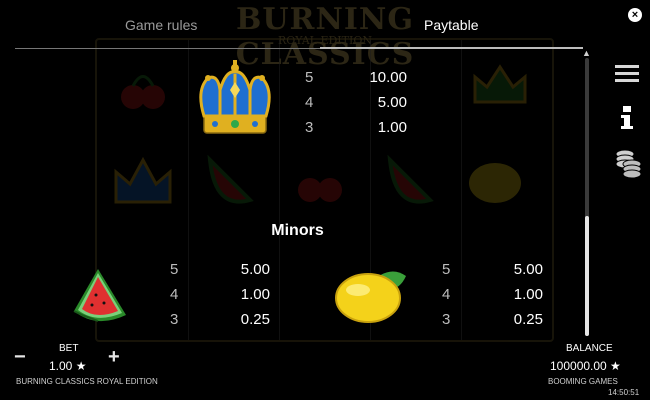 The image size is (650, 400). What do you see at coordinates (174, 294) in the screenshot?
I see `watermelon-count-4: 4` at bounding box center [174, 294].